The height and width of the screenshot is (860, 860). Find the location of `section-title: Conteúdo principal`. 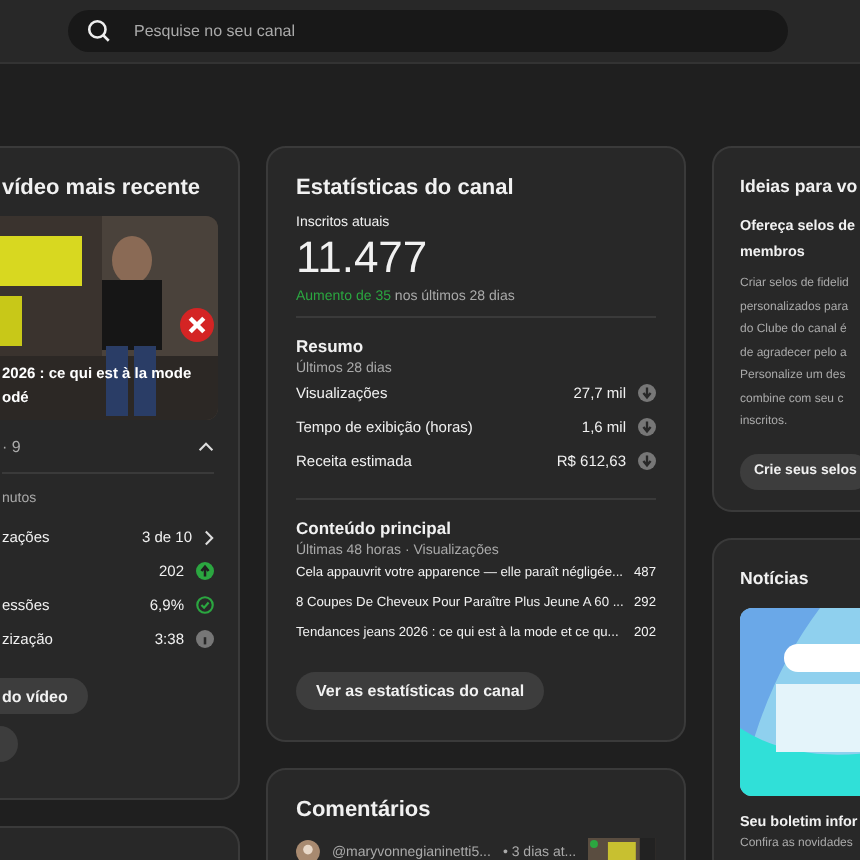

section-title: Conteúdo principal is located at coordinates (374, 528).